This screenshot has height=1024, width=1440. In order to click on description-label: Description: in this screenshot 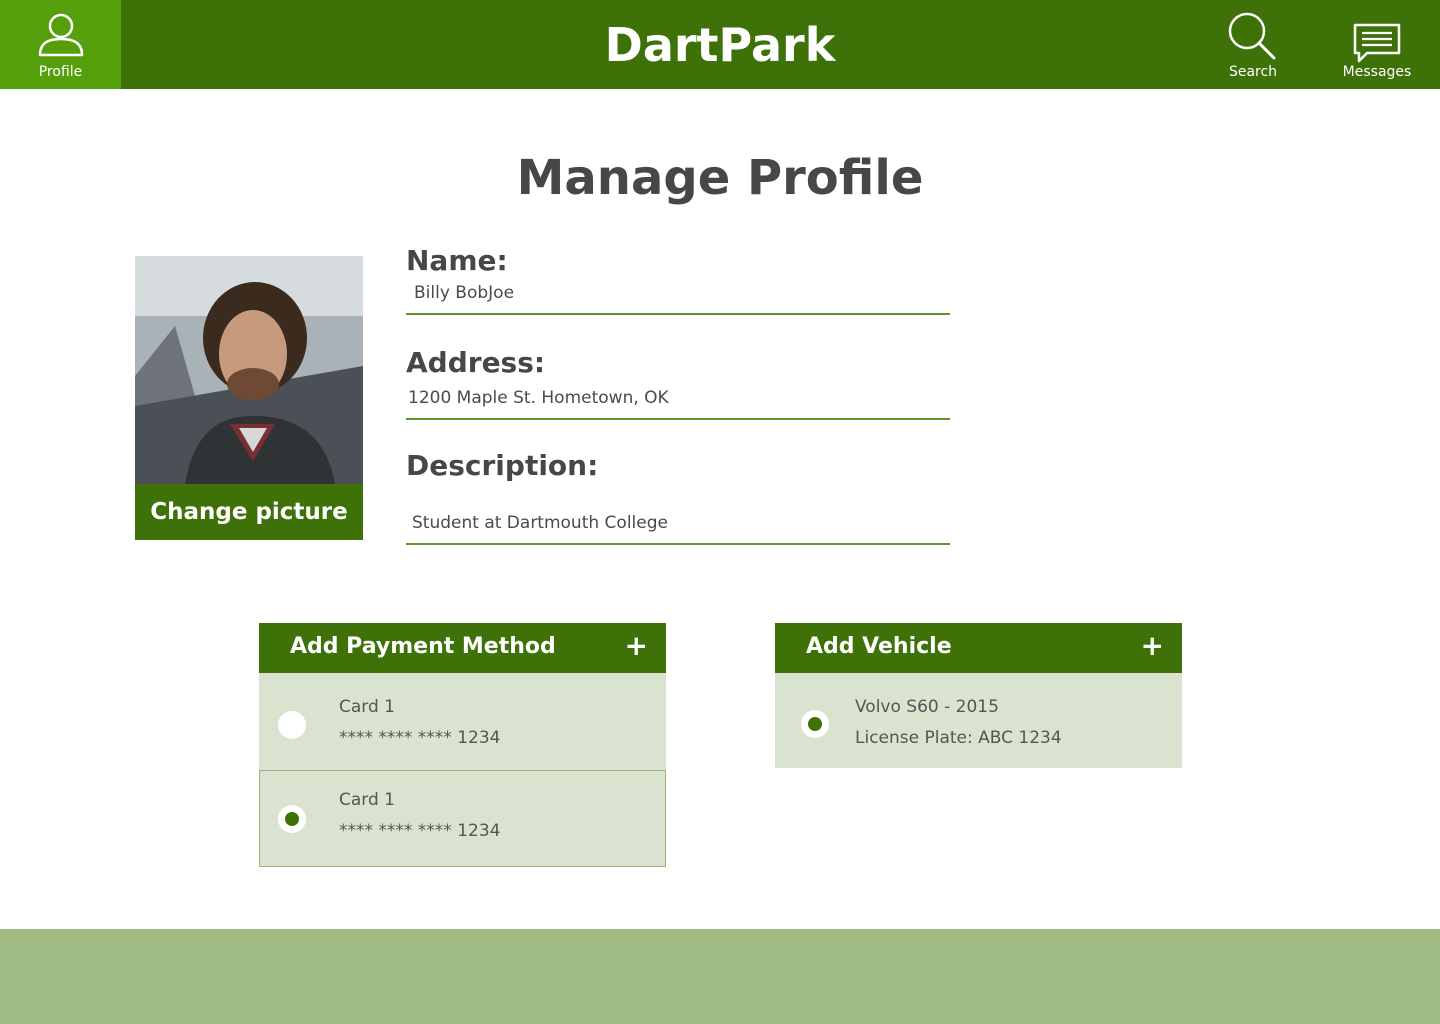, I will do `click(502, 465)`.